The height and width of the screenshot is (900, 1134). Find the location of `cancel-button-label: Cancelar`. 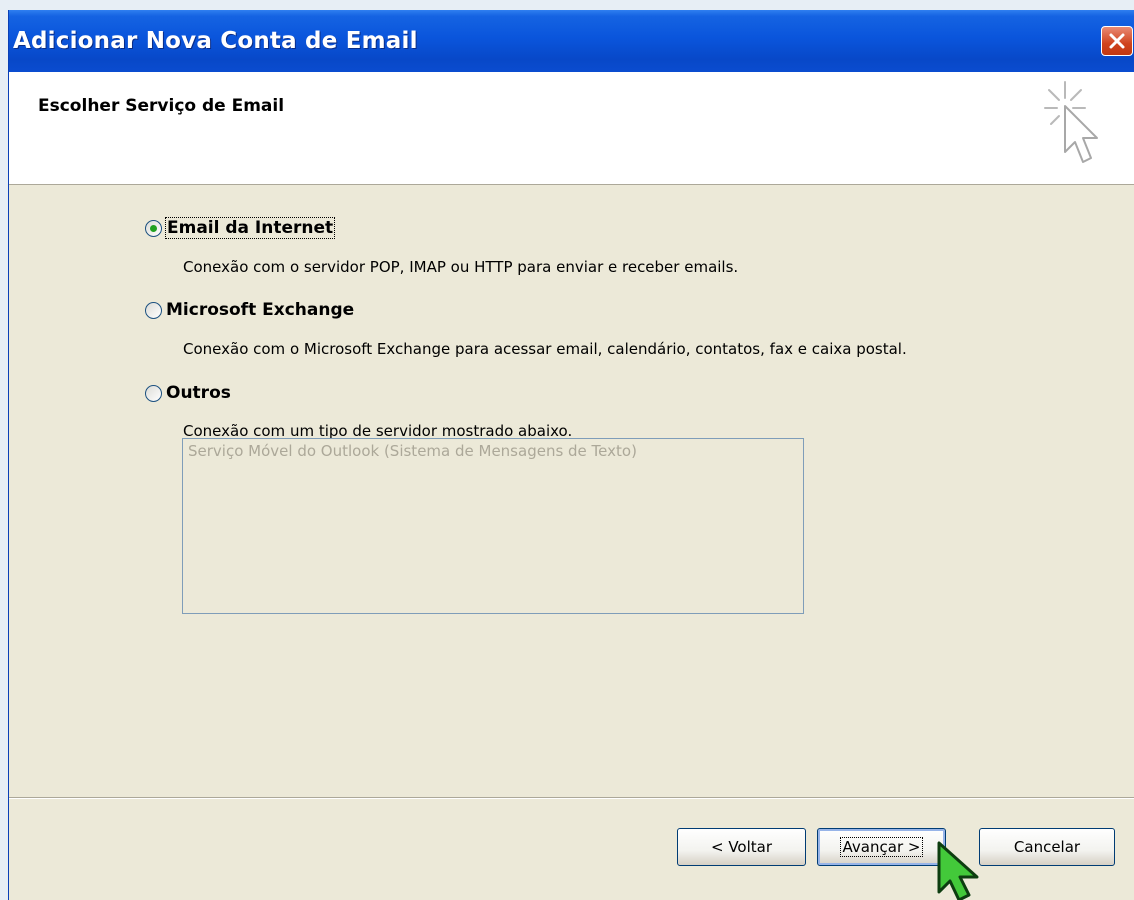

cancel-button-label: Cancelar is located at coordinates (1047, 847).